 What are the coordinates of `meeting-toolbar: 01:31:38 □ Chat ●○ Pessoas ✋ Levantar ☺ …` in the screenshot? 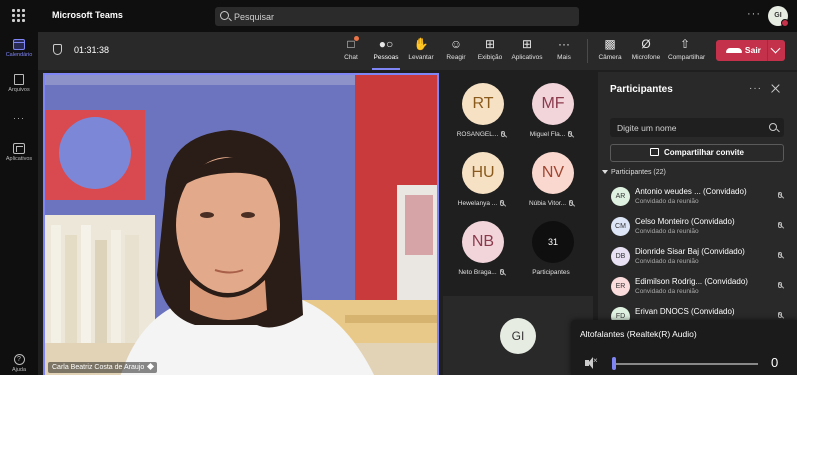 It's located at (417, 51).